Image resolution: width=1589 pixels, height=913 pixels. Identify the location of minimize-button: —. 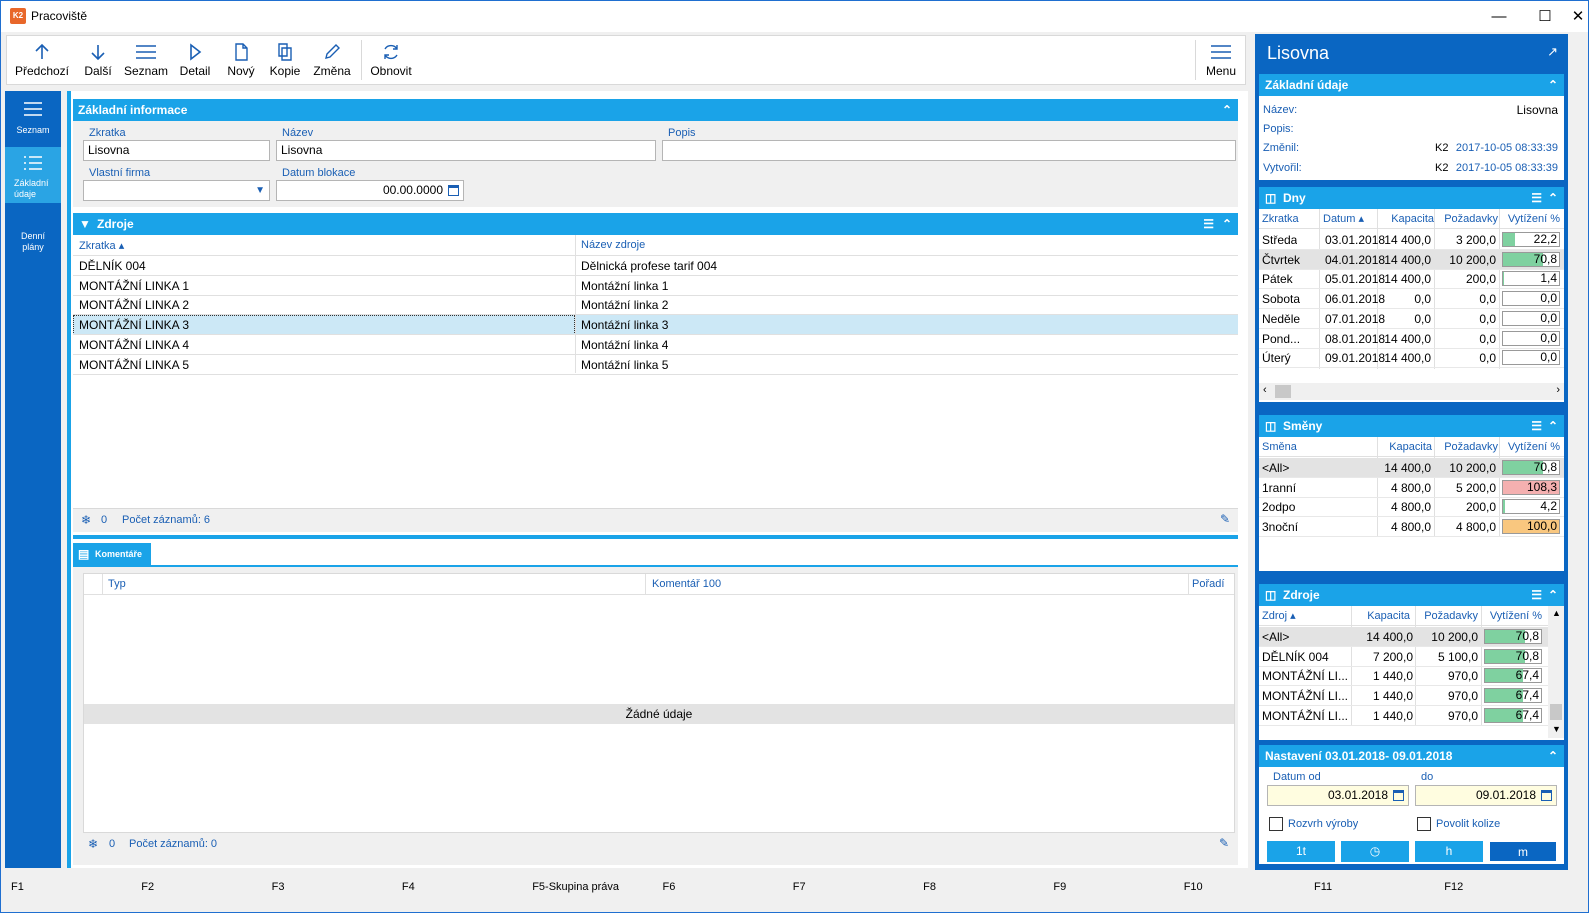
(1499, 16).